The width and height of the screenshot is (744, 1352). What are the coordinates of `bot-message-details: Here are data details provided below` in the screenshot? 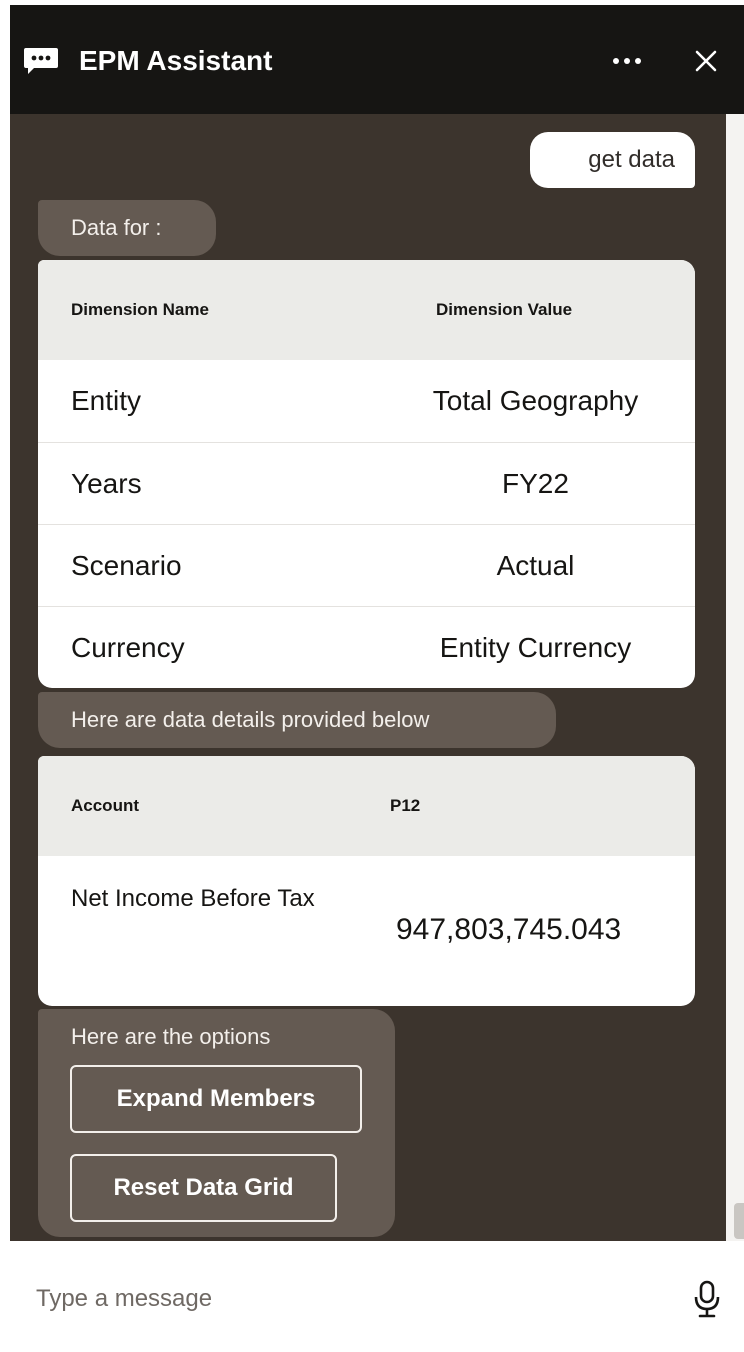 It's located at (297, 720).